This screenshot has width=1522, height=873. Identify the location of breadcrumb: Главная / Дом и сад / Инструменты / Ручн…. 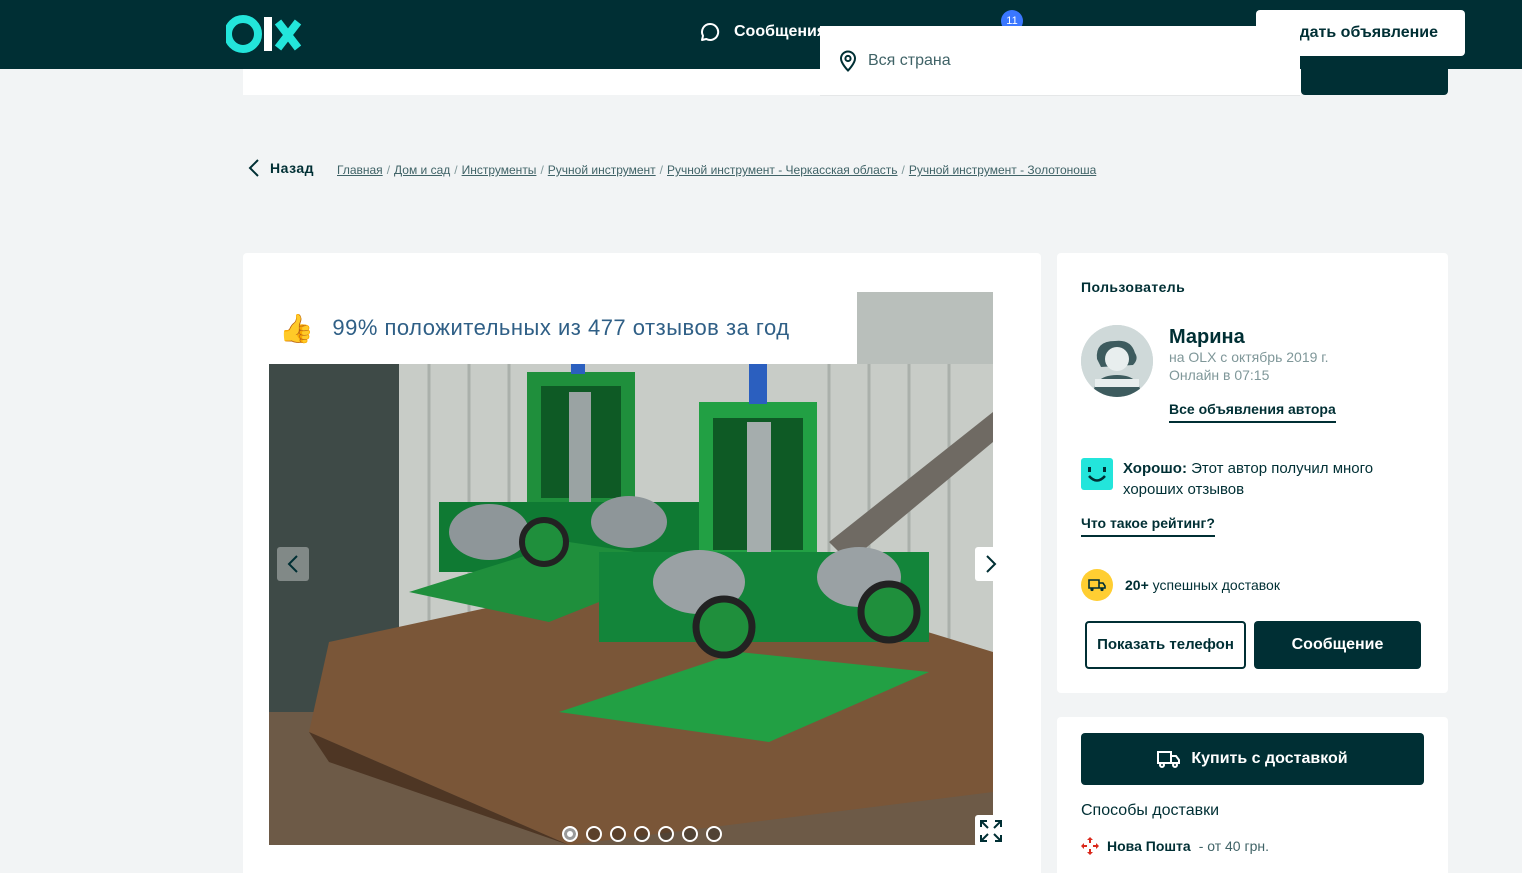
(716, 170).